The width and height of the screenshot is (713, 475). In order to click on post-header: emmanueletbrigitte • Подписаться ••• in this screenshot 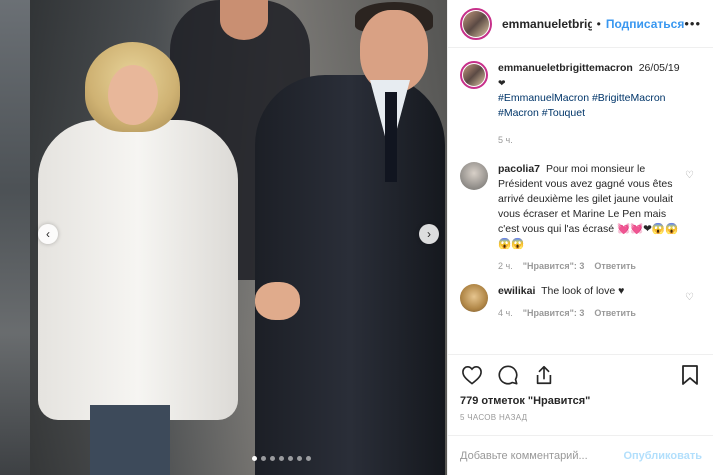, I will do `click(580, 24)`.